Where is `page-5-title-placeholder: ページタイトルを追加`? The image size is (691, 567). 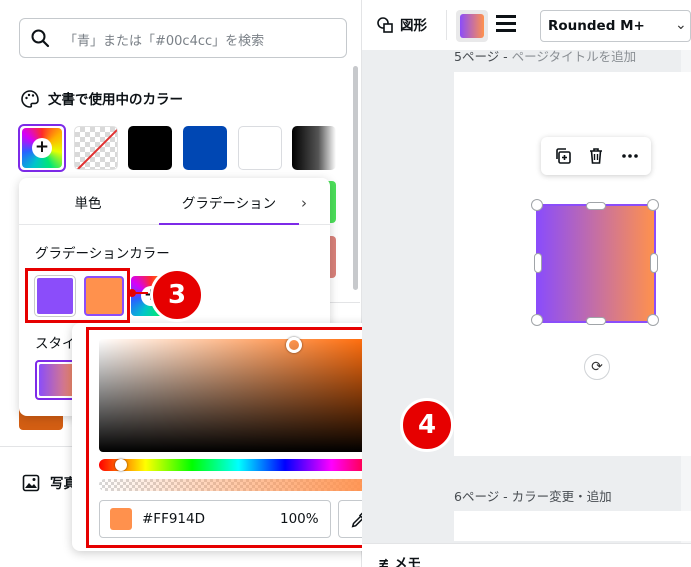
page-5-title-placeholder: ページタイトルを追加 is located at coordinates (574, 56).